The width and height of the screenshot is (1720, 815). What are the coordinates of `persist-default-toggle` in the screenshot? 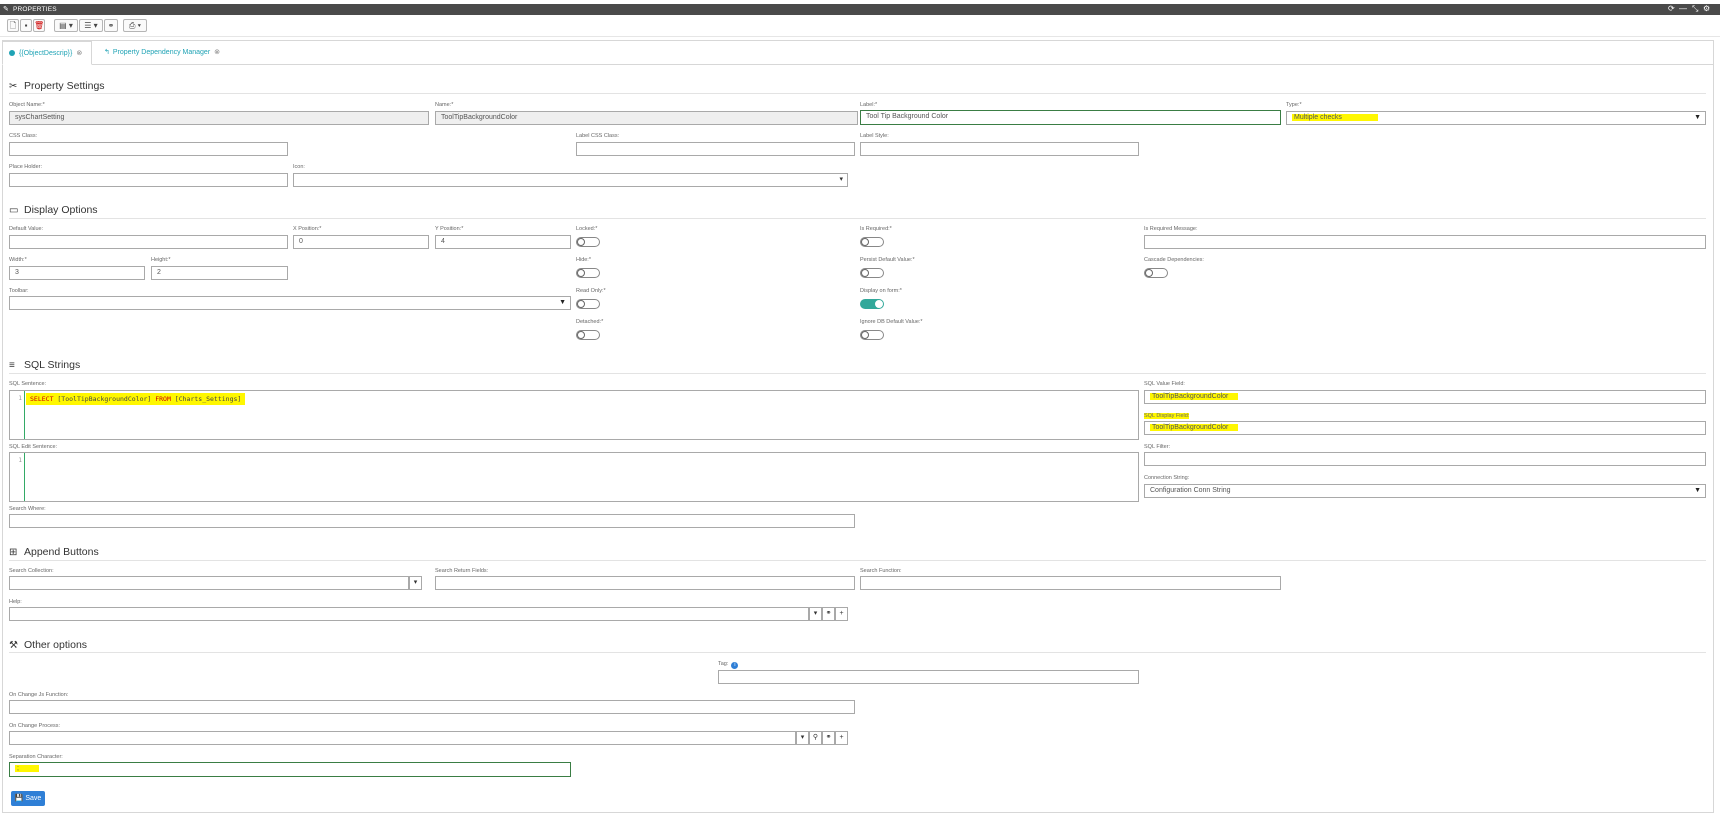 It's located at (872, 273).